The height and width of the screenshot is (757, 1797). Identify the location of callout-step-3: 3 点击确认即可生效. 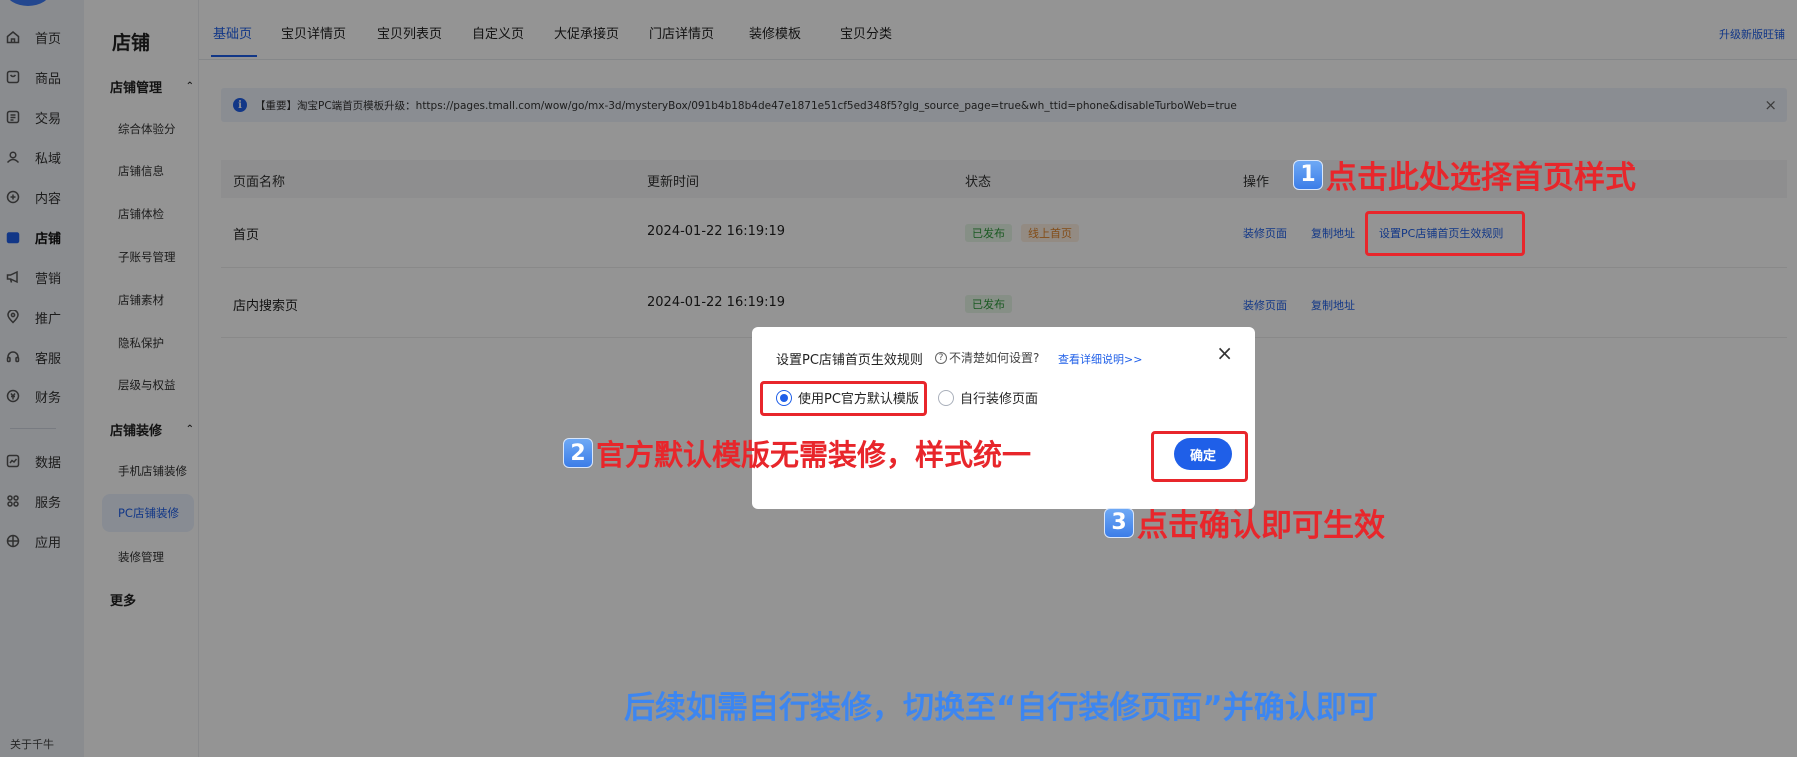
(1244, 522).